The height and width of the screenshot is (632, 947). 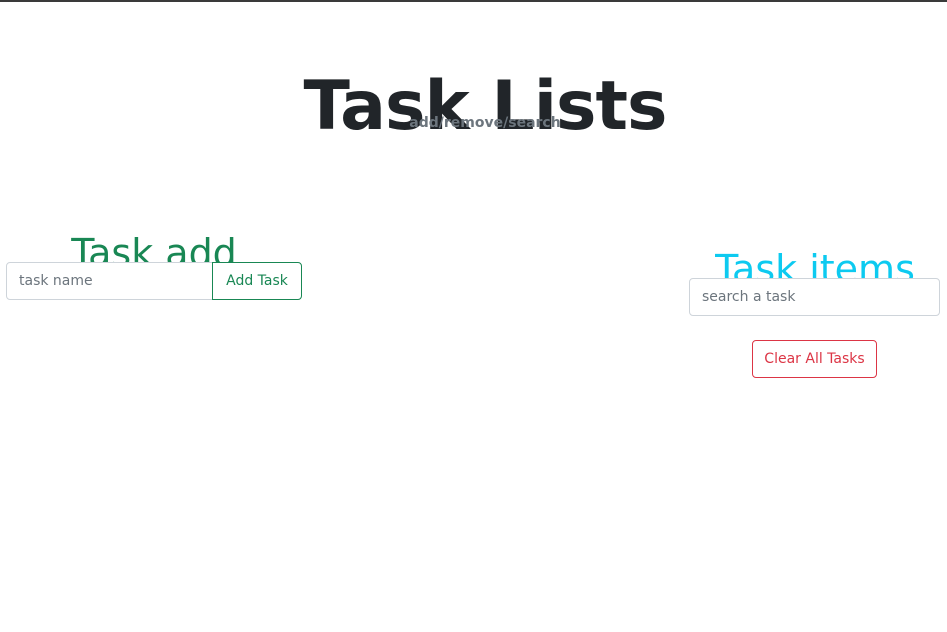 What do you see at coordinates (257, 281) in the screenshot?
I see `add-task-button: Add Task` at bounding box center [257, 281].